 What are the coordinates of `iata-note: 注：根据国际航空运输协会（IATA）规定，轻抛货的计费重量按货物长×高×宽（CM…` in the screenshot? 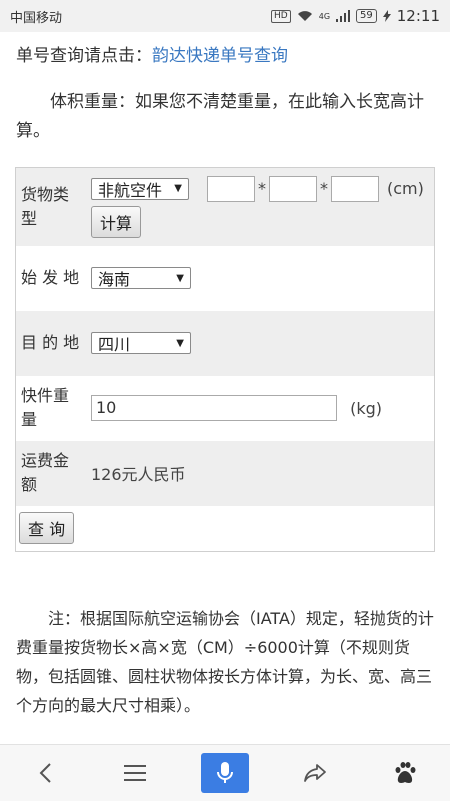 It's located at (225, 662).